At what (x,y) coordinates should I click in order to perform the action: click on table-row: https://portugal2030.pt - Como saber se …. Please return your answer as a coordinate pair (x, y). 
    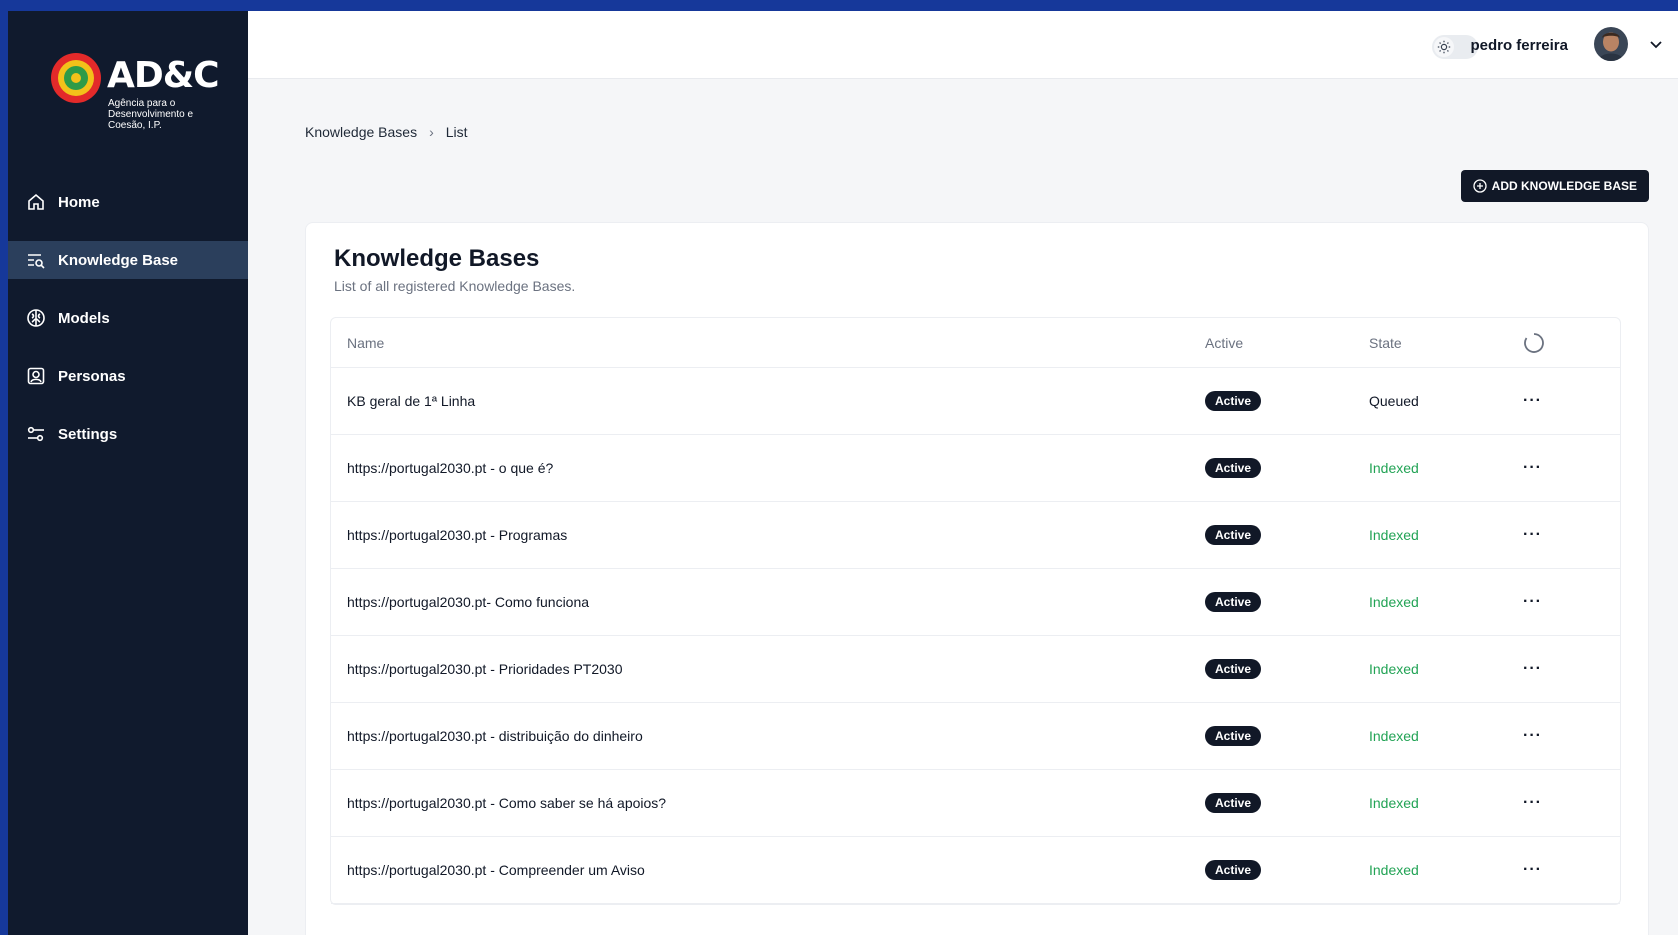
    Looking at the image, I should click on (975, 803).